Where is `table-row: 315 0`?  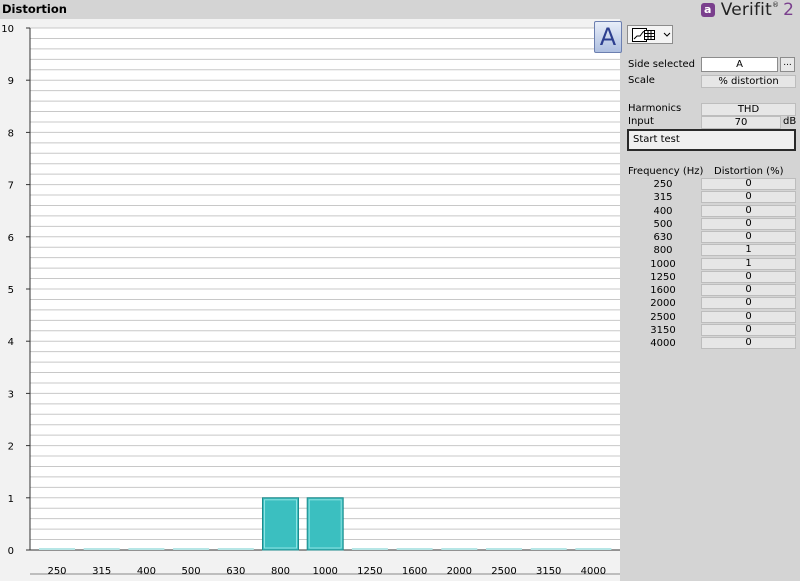 table-row: 315 0 is located at coordinates (712, 197).